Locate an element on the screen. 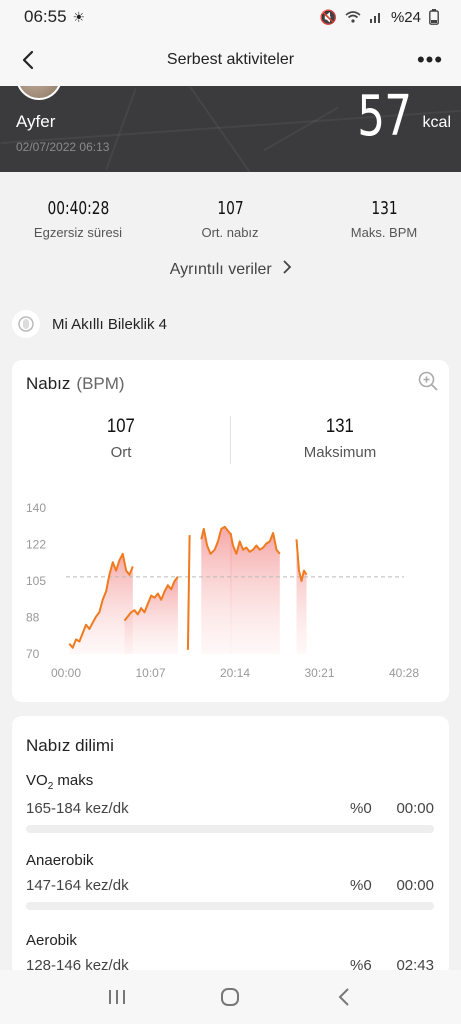 The image size is (461, 1024). nav-back-icon is located at coordinates (343, 997).